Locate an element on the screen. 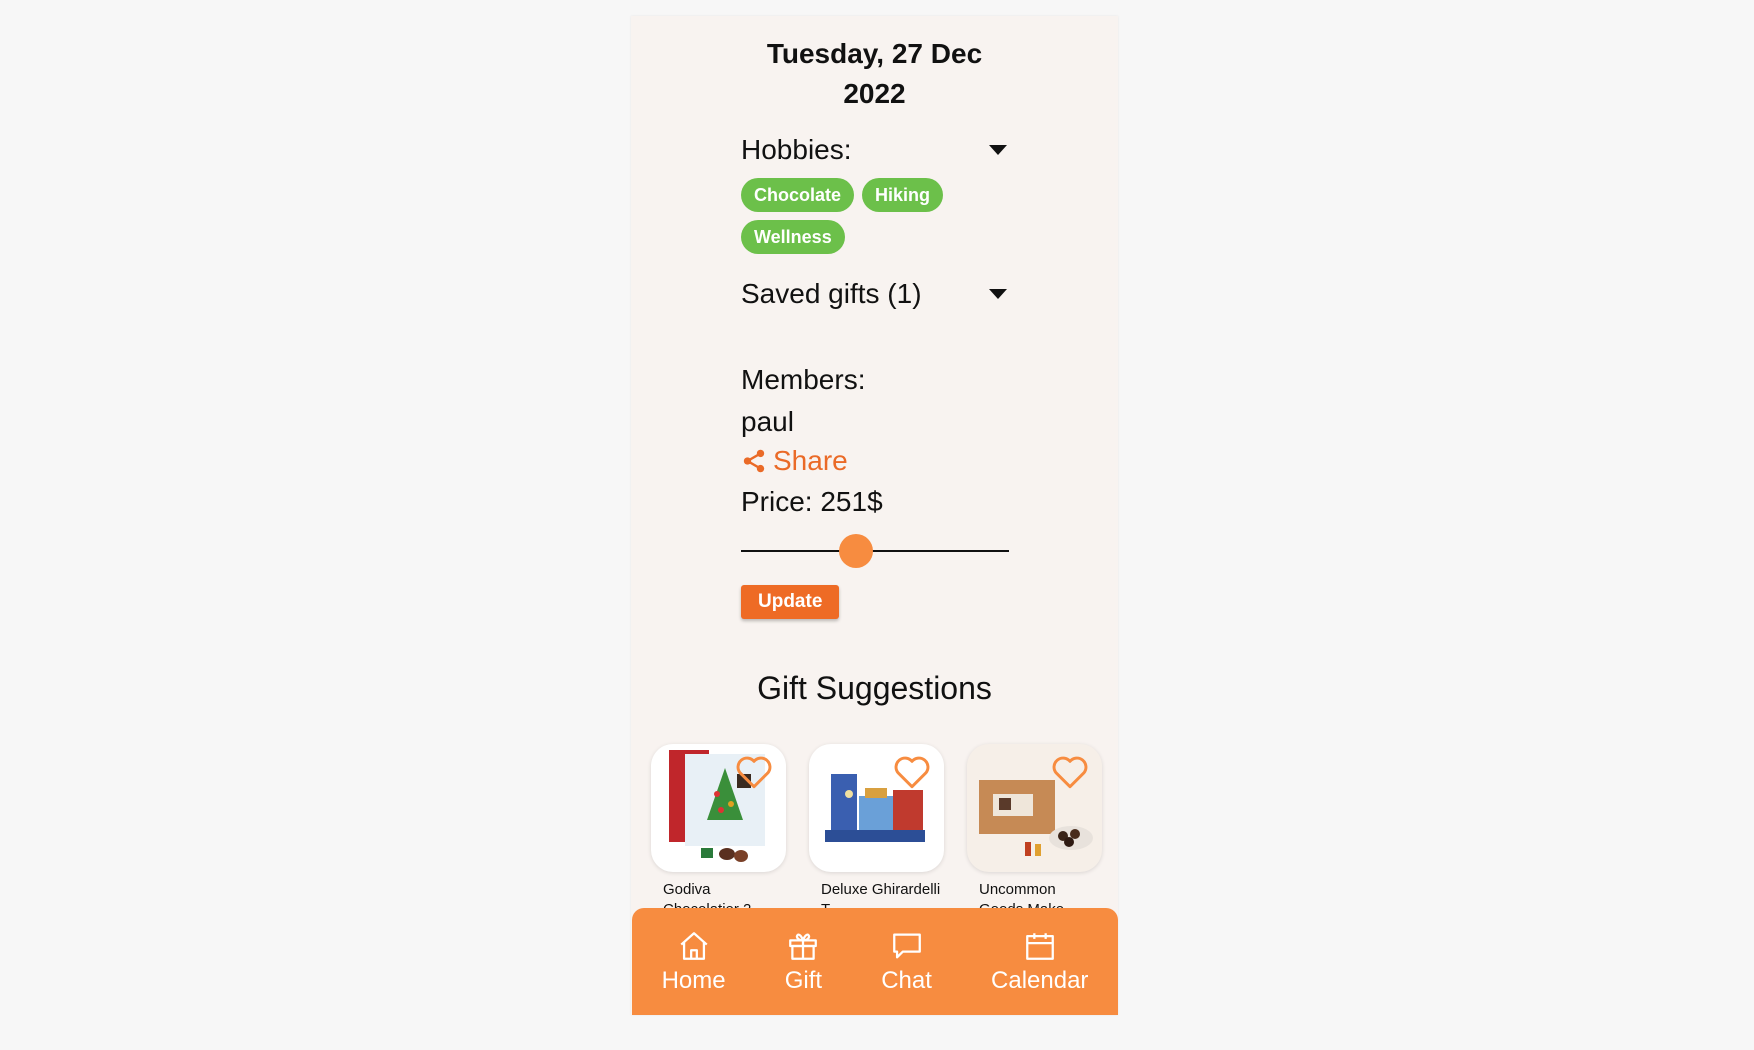 The height and width of the screenshot is (1050, 1754). hobbies-section: Hobbies: Chocolate Hiking Wellness is located at coordinates (875, 194).